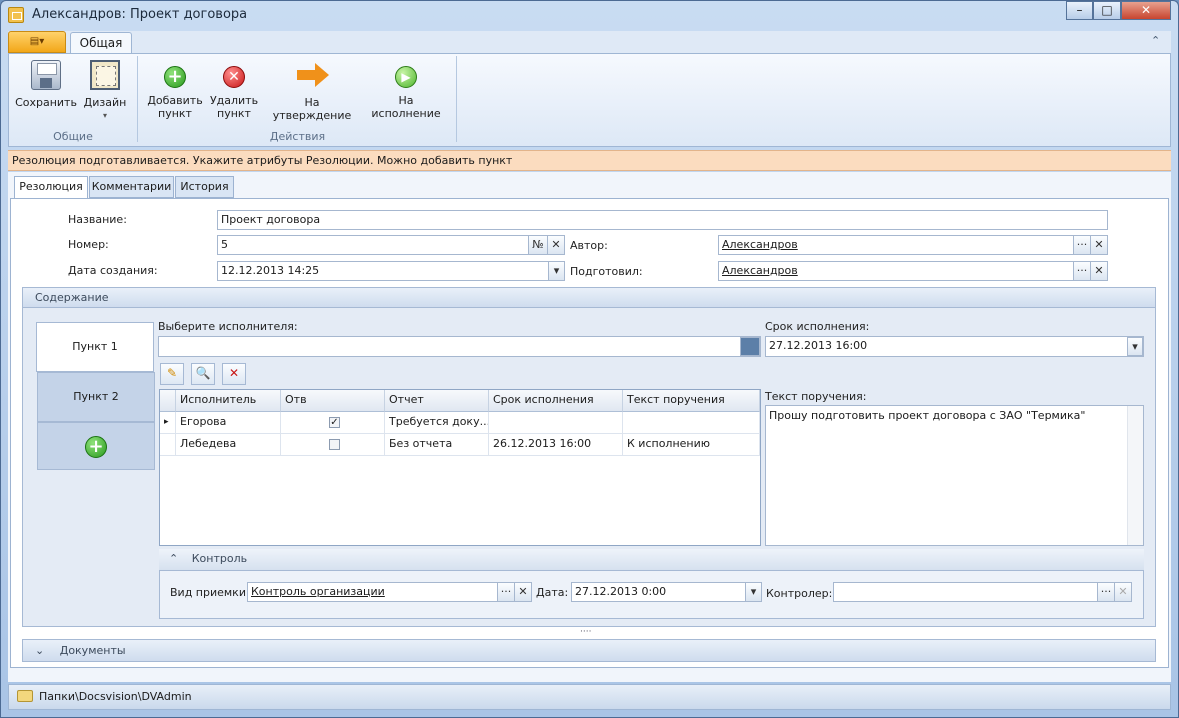 The height and width of the screenshot is (718, 1179). I want to click on ribbon-group-actions: Действия, so click(297, 136).